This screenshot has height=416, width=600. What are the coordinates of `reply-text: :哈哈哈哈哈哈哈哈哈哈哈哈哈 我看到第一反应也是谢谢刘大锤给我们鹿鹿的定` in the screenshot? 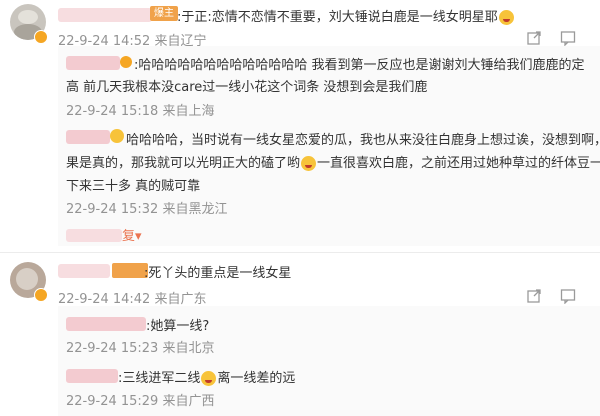 It's located at (359, 65).